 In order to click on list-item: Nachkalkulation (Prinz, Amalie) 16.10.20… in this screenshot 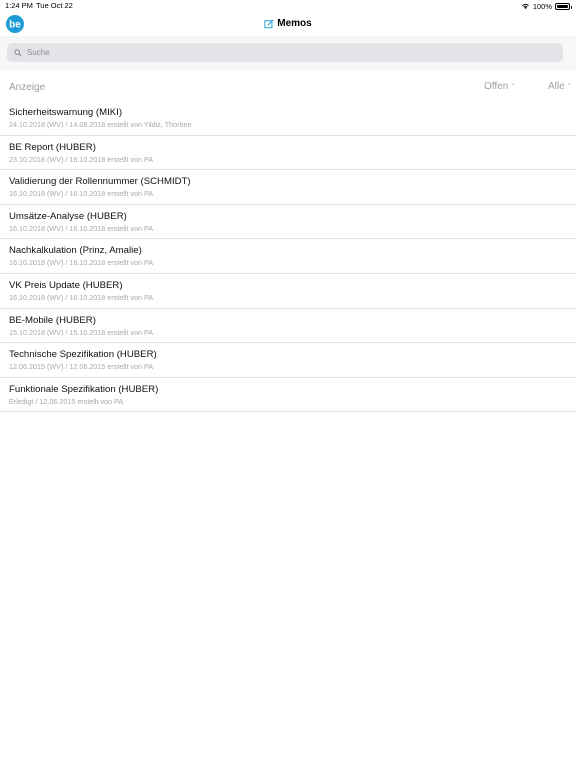, I will do `click(288, 256)`.